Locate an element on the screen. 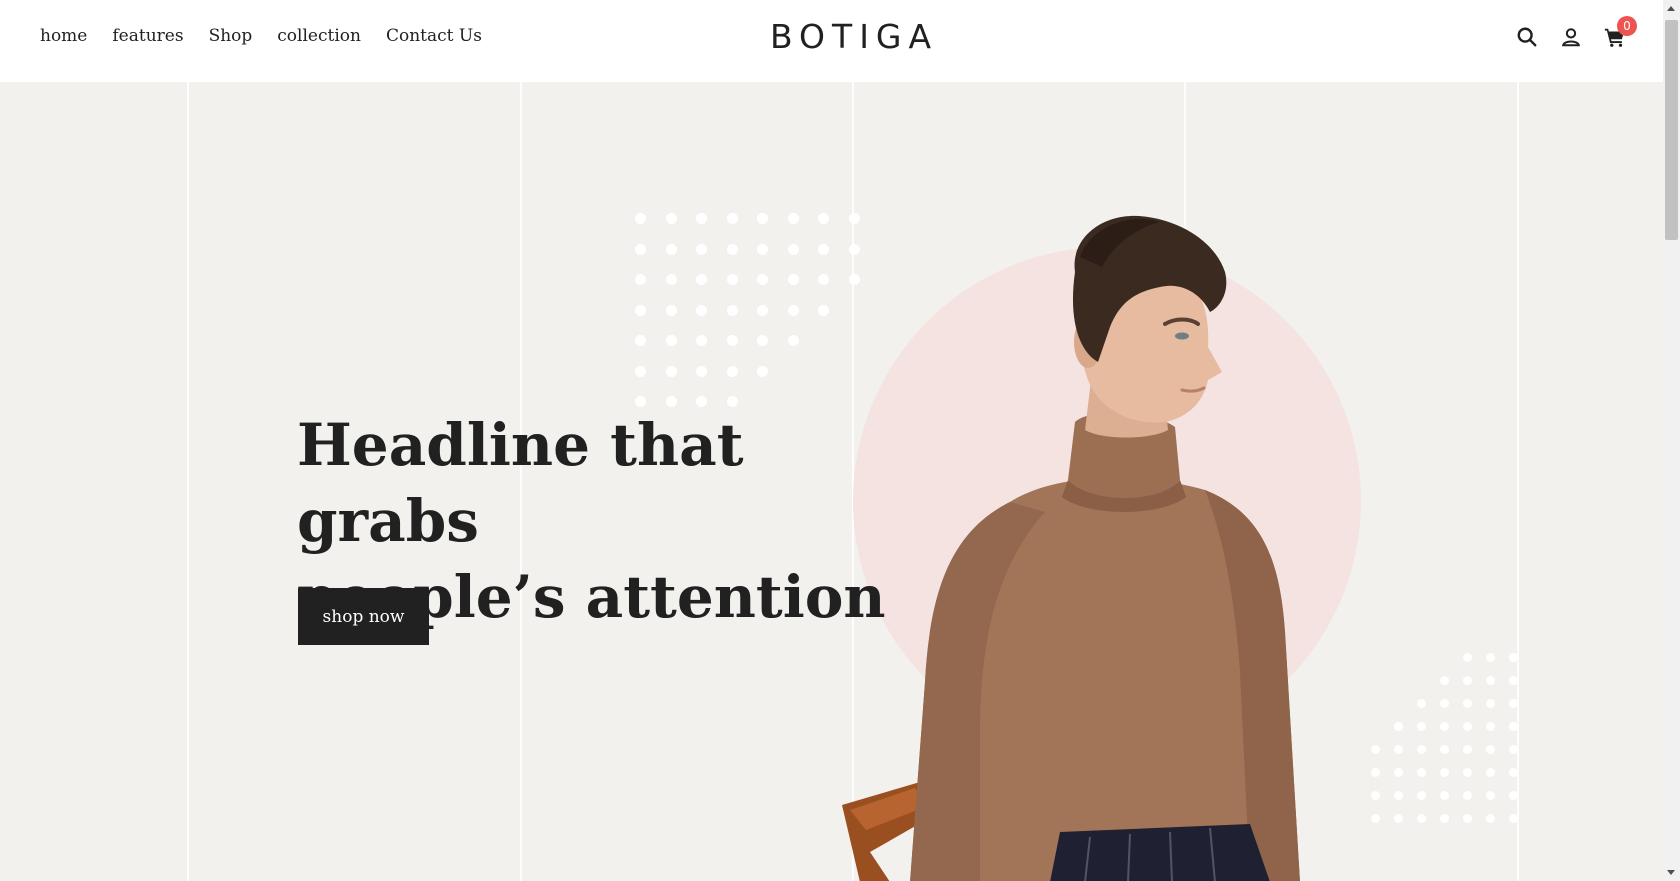 The image size is (1680, 881). user-icon is located at coordinates (1571, 37).